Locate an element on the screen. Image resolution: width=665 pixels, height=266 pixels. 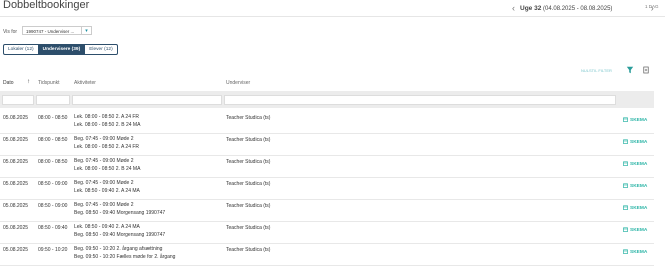
row-time: 08:50 - 09:40 is located at coordinates (53, 228).